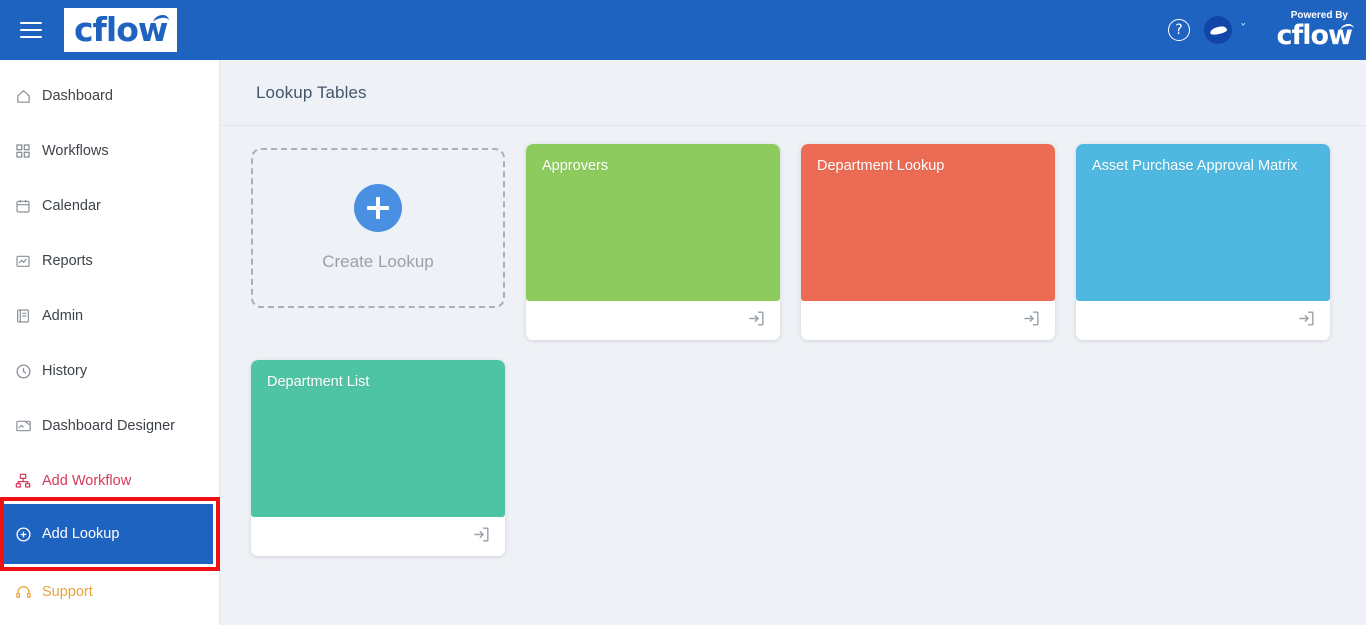 This screenshot has height=625, width=1366. I want to click on sidebar-item-workflows: Workflows, so click(109, 151).